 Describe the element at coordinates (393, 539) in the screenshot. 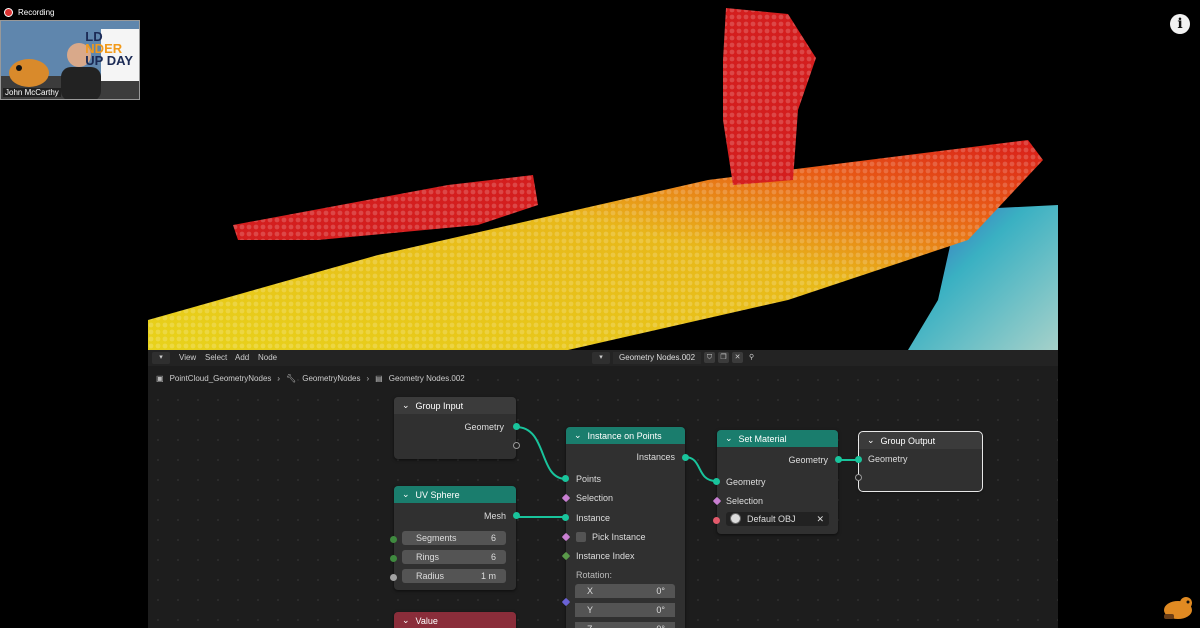

I see `socket-segments` at that location.